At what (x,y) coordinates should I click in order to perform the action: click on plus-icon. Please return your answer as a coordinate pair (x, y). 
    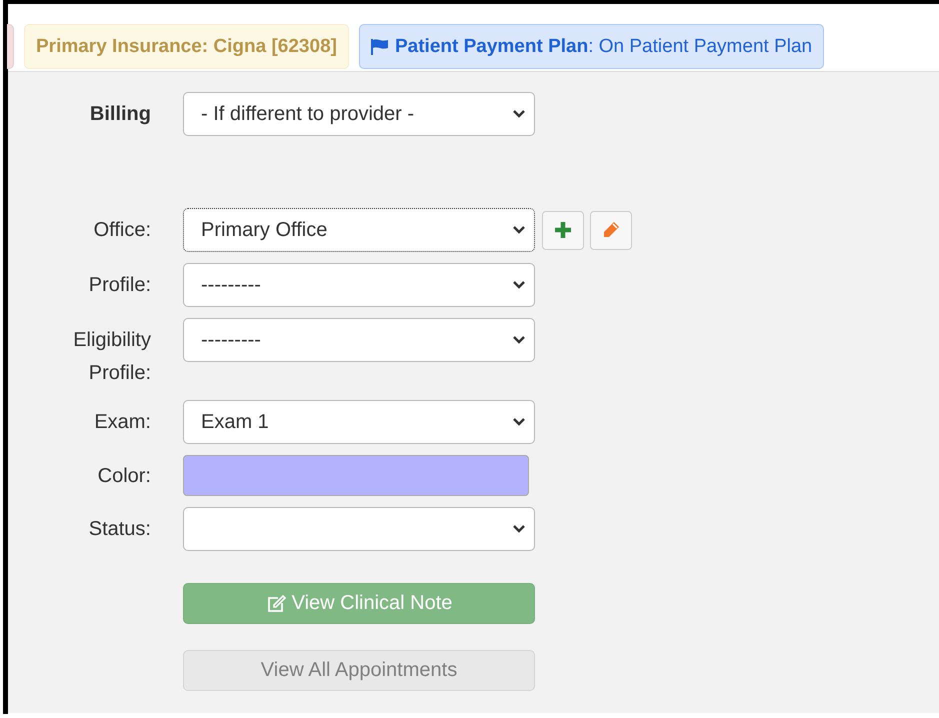
    Looking at the image, I should click on (563, 230).